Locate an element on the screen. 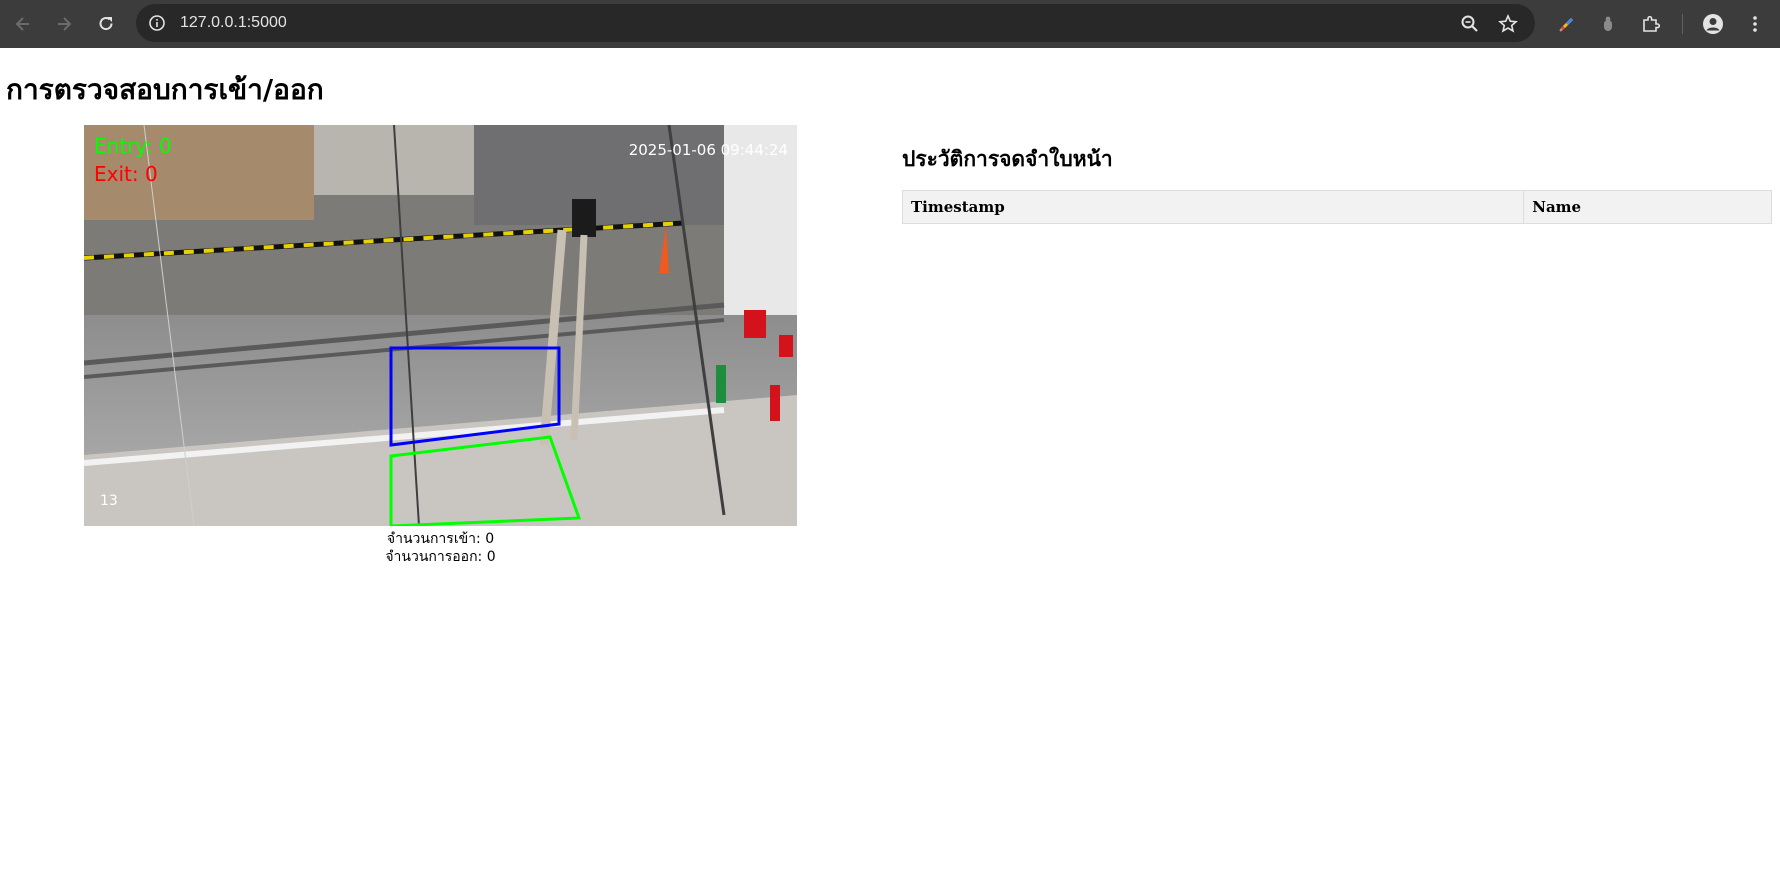  history-table: Timestamp Name is located at coordinates (1336, 207).